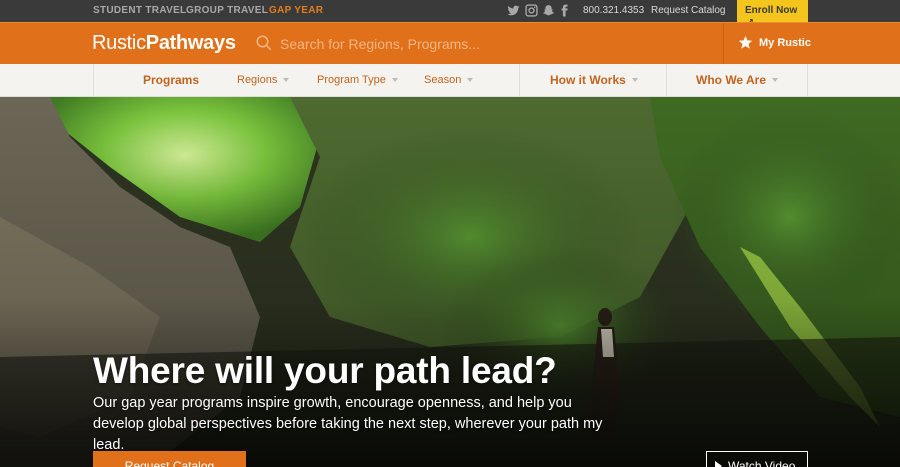  I want to click on nav-season-label: Season, so click(443, 80).